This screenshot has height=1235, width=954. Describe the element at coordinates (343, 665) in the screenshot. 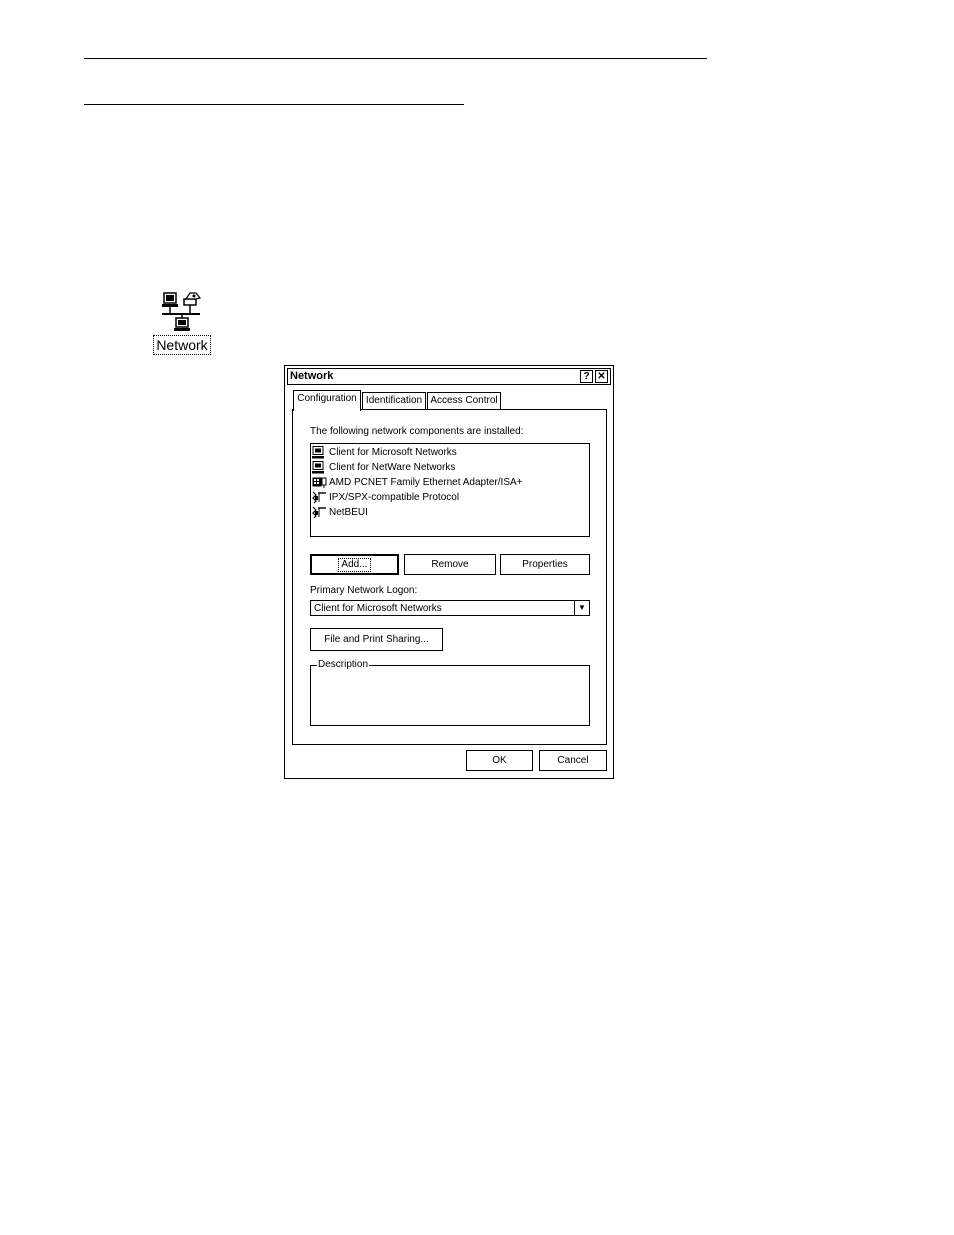

I see `description-legend: Description` at that location.